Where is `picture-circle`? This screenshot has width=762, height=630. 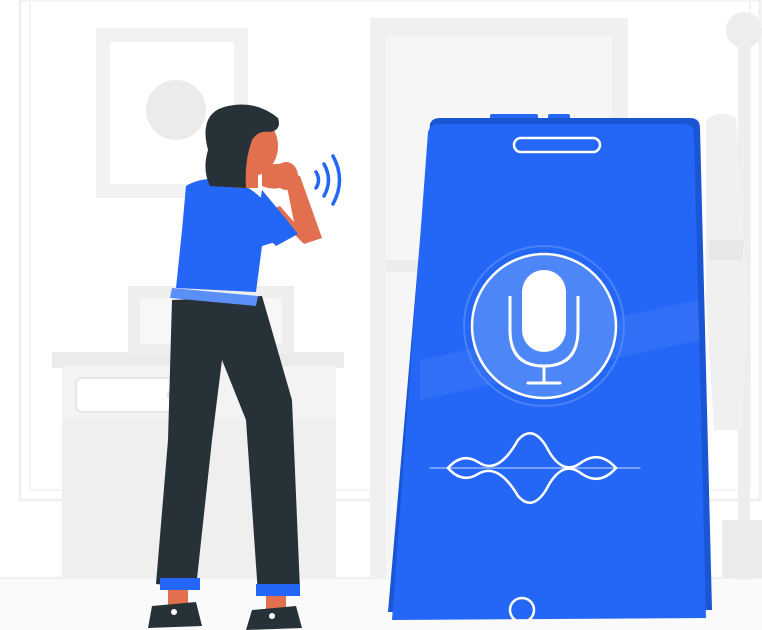
picture-circle is located at coordinates (176, 110).